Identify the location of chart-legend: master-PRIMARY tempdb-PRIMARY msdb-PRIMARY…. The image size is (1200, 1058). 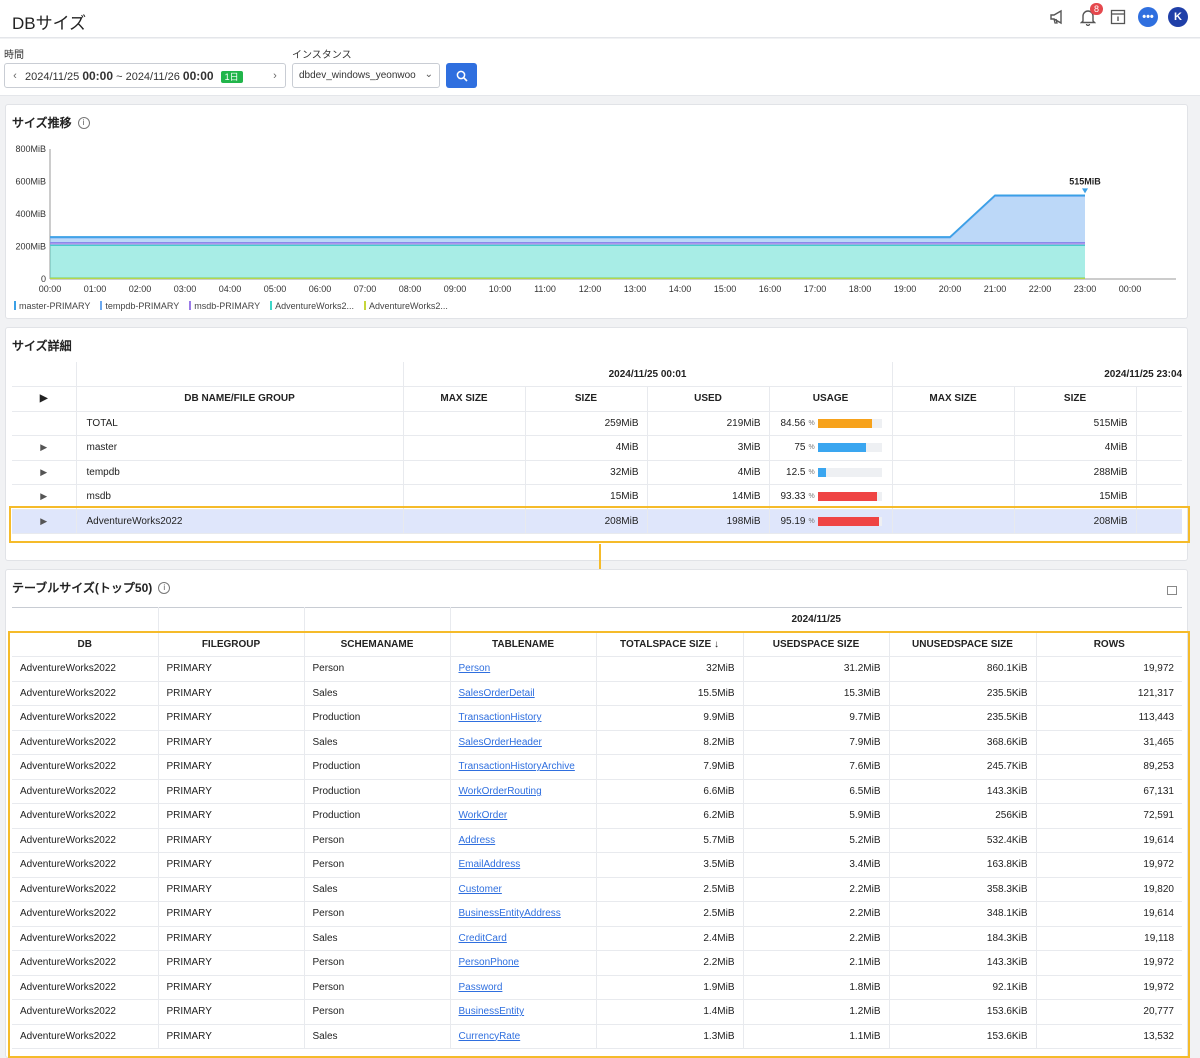
(231, 306).